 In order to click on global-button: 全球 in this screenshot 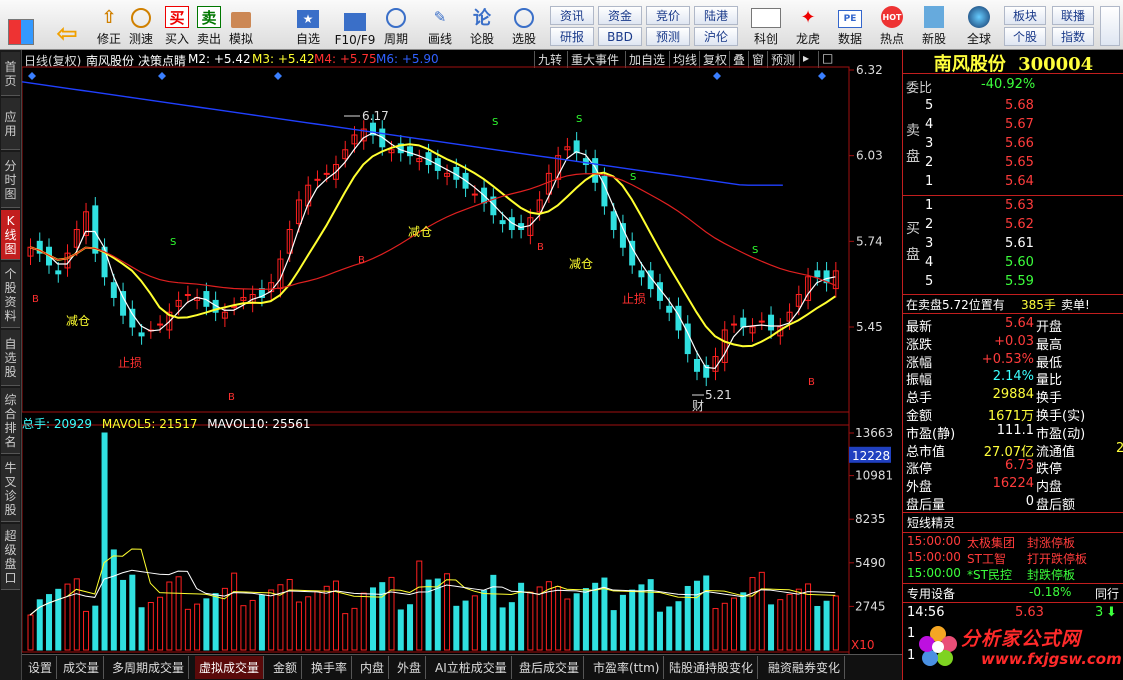, I will do `click(979, 25)`.